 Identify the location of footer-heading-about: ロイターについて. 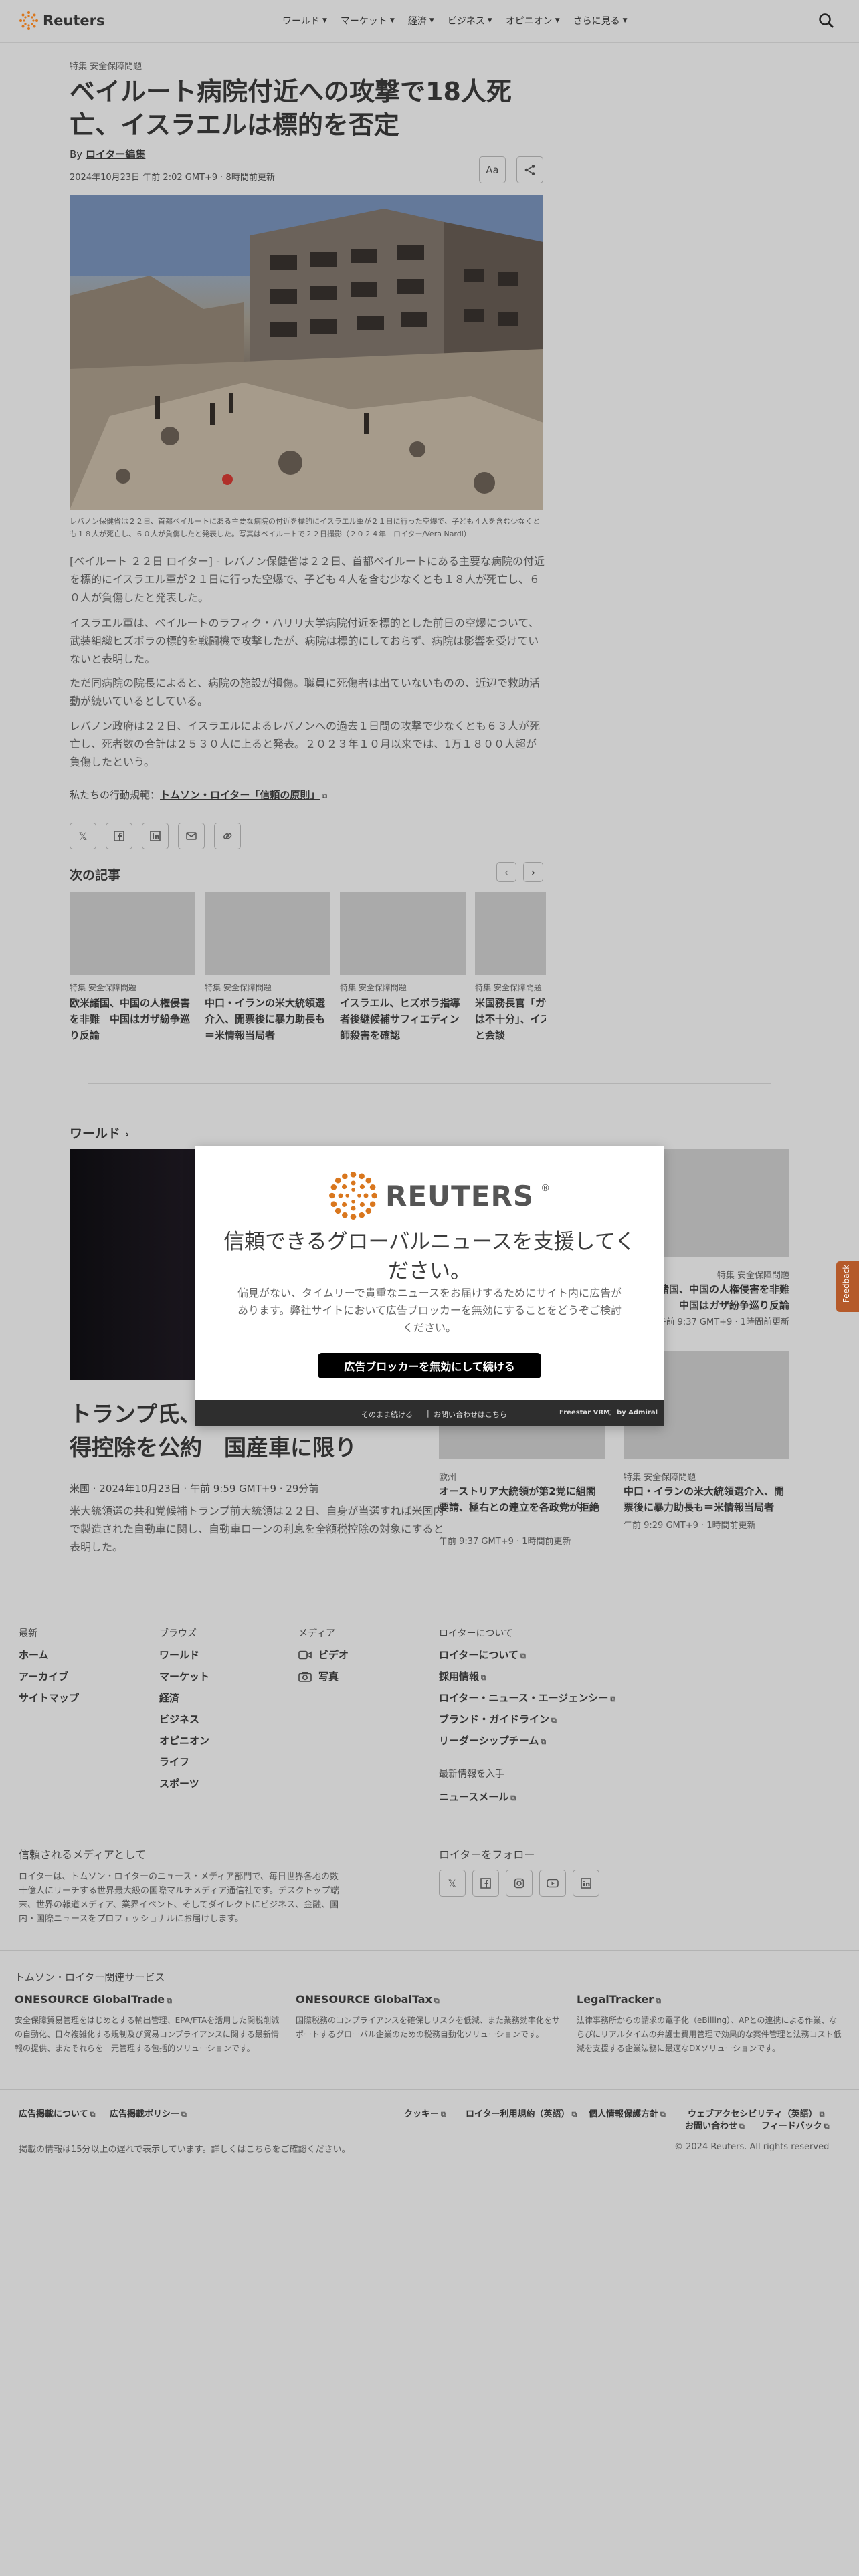
(476, 1633).